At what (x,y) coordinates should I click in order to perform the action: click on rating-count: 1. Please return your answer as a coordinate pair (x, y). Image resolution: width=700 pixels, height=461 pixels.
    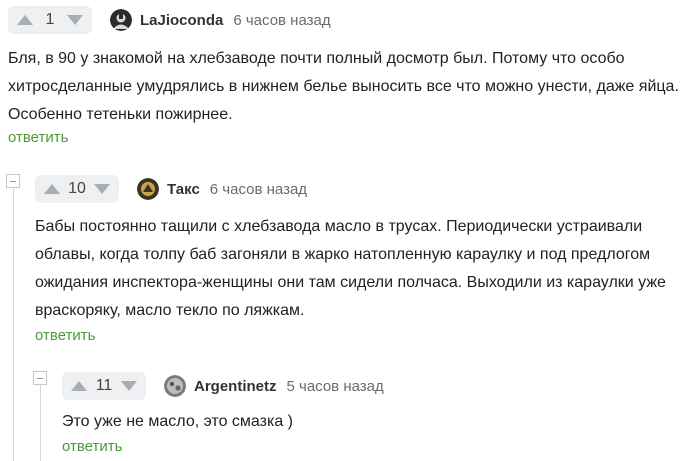
    Looking at the image, I should click on (50, 19).